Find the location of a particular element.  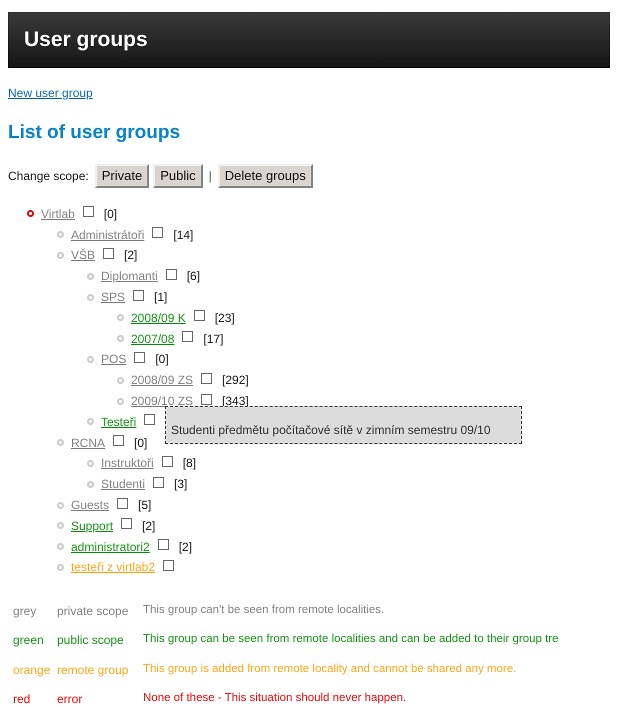

group-link: Instruktoři is located at coordinates (129, 463).